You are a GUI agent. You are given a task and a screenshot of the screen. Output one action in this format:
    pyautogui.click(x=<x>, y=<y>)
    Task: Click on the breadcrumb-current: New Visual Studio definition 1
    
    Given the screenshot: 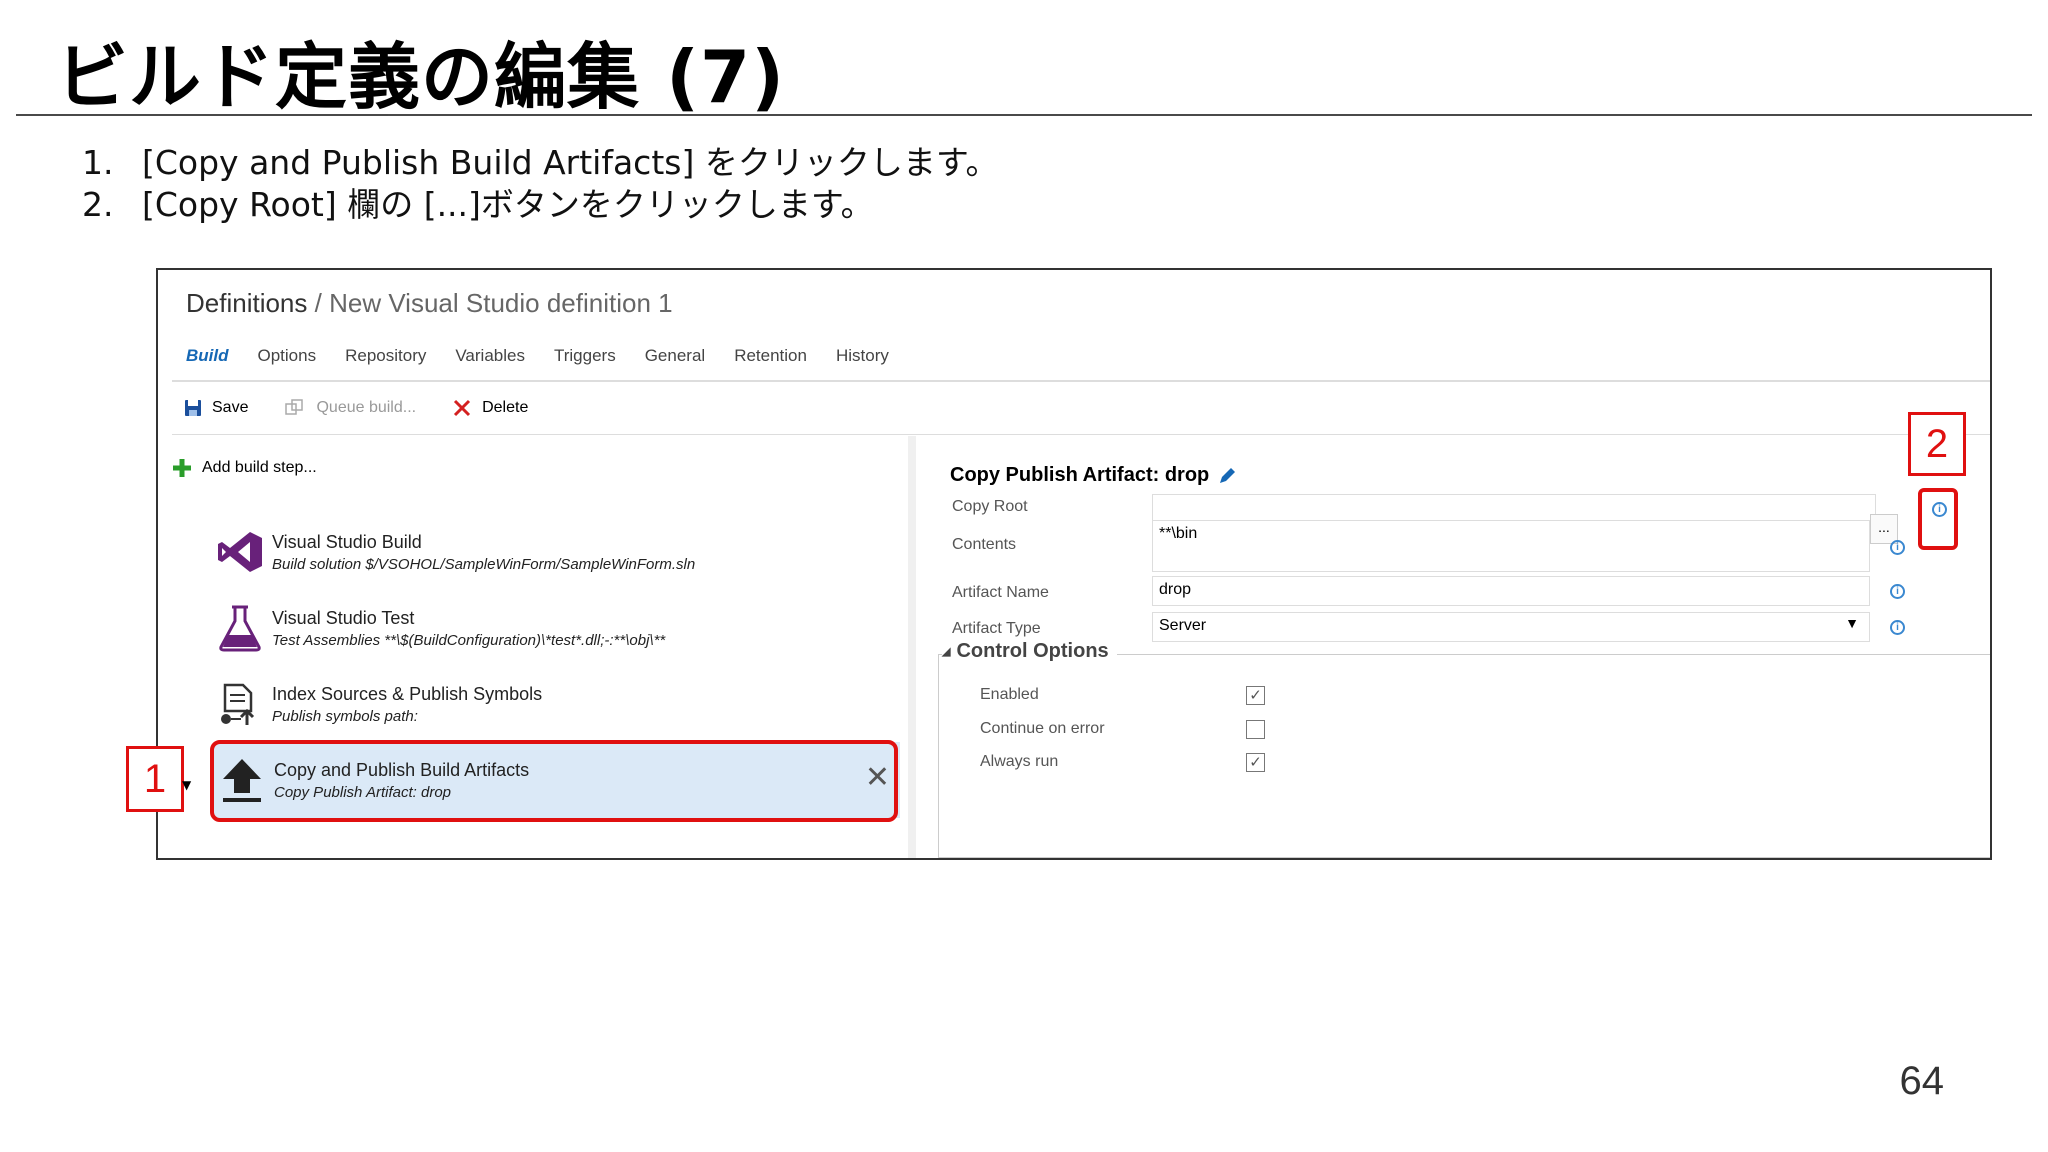 What is the action you would take?
    pyautogui.click(x=501, y=303)
    